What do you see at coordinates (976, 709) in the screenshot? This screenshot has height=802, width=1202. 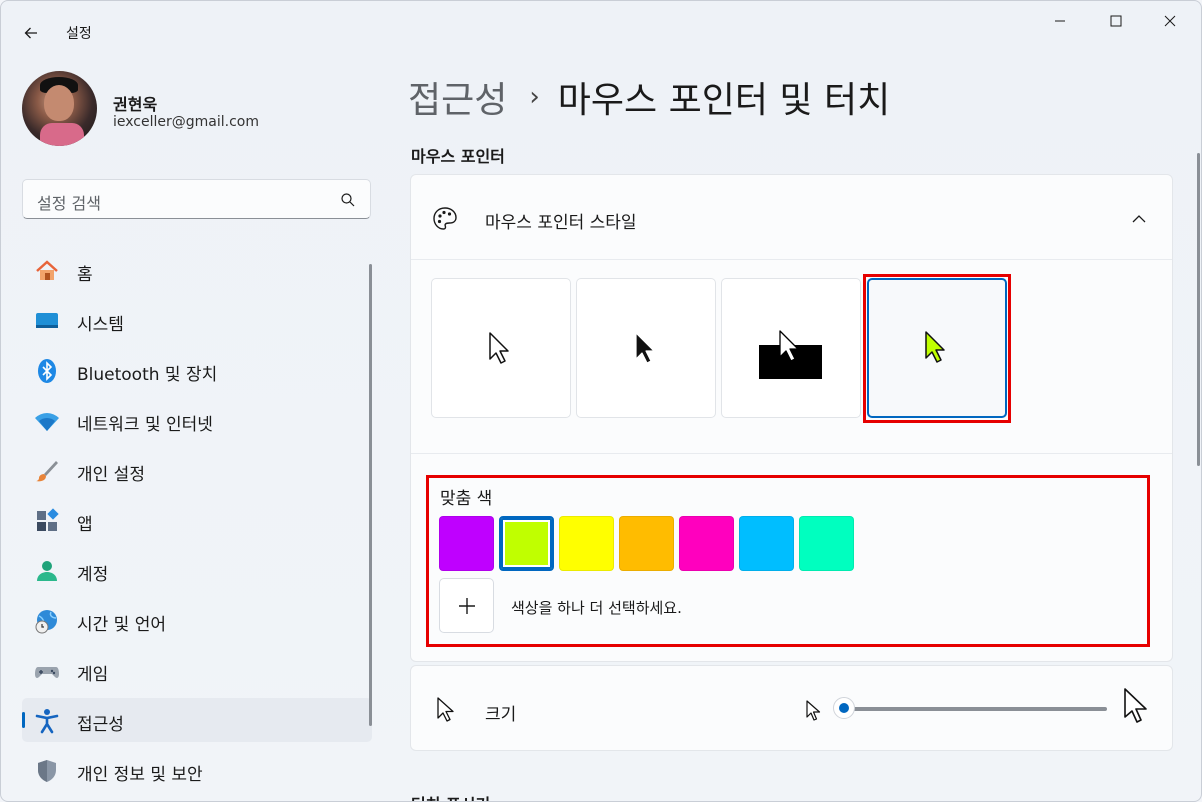 I see `size-slider-track` at bounding box center [976, 709].